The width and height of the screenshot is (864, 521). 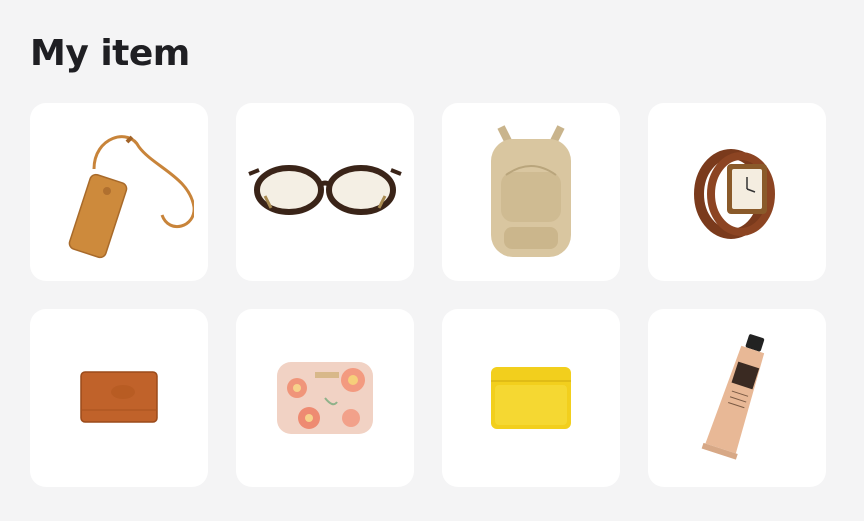 I want to click on item-card-leather-wallet, so click(x=119, y=398).